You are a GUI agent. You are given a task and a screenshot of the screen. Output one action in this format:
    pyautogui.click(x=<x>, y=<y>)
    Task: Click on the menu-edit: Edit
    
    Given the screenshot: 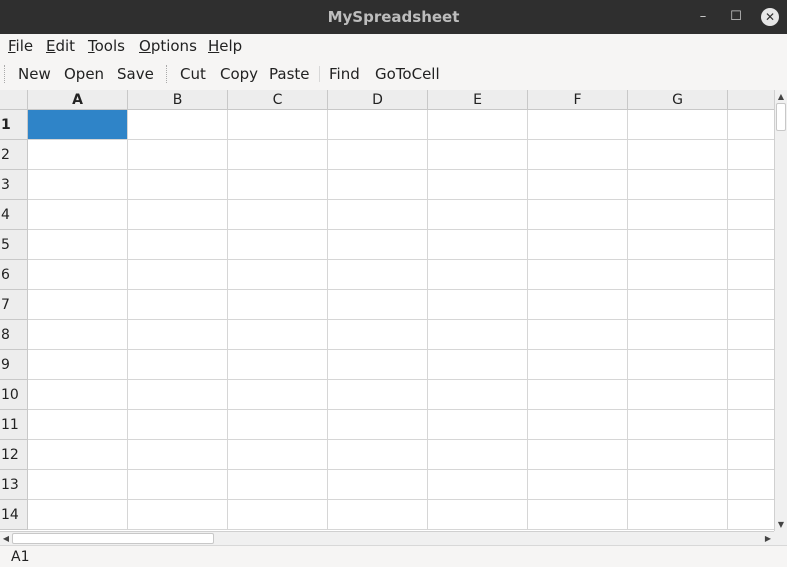 What is the action you would take?
    pyautogui.click(x=60, y=46)
    